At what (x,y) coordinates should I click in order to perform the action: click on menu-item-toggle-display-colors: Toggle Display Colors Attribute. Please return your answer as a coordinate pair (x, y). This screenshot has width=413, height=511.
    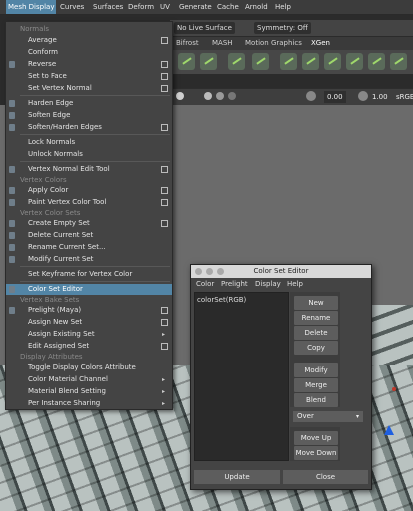
    Looking at the image, I should click on (89, 367).